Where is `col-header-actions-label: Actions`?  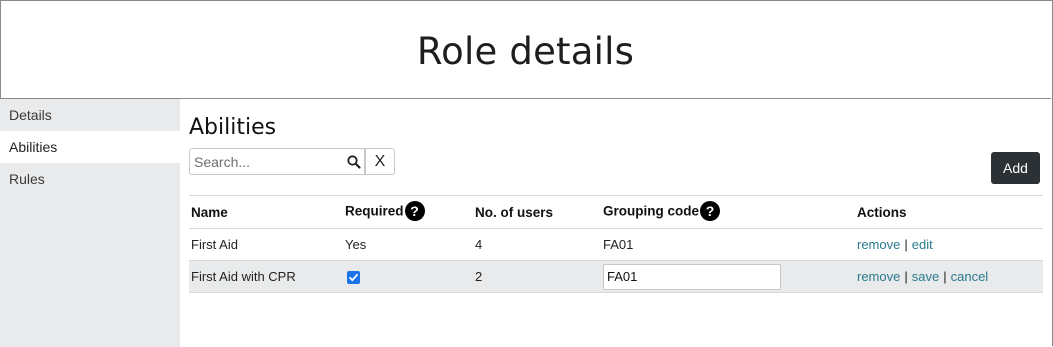 col-header-actions-label: Actions is located at coordinates (882, 212).